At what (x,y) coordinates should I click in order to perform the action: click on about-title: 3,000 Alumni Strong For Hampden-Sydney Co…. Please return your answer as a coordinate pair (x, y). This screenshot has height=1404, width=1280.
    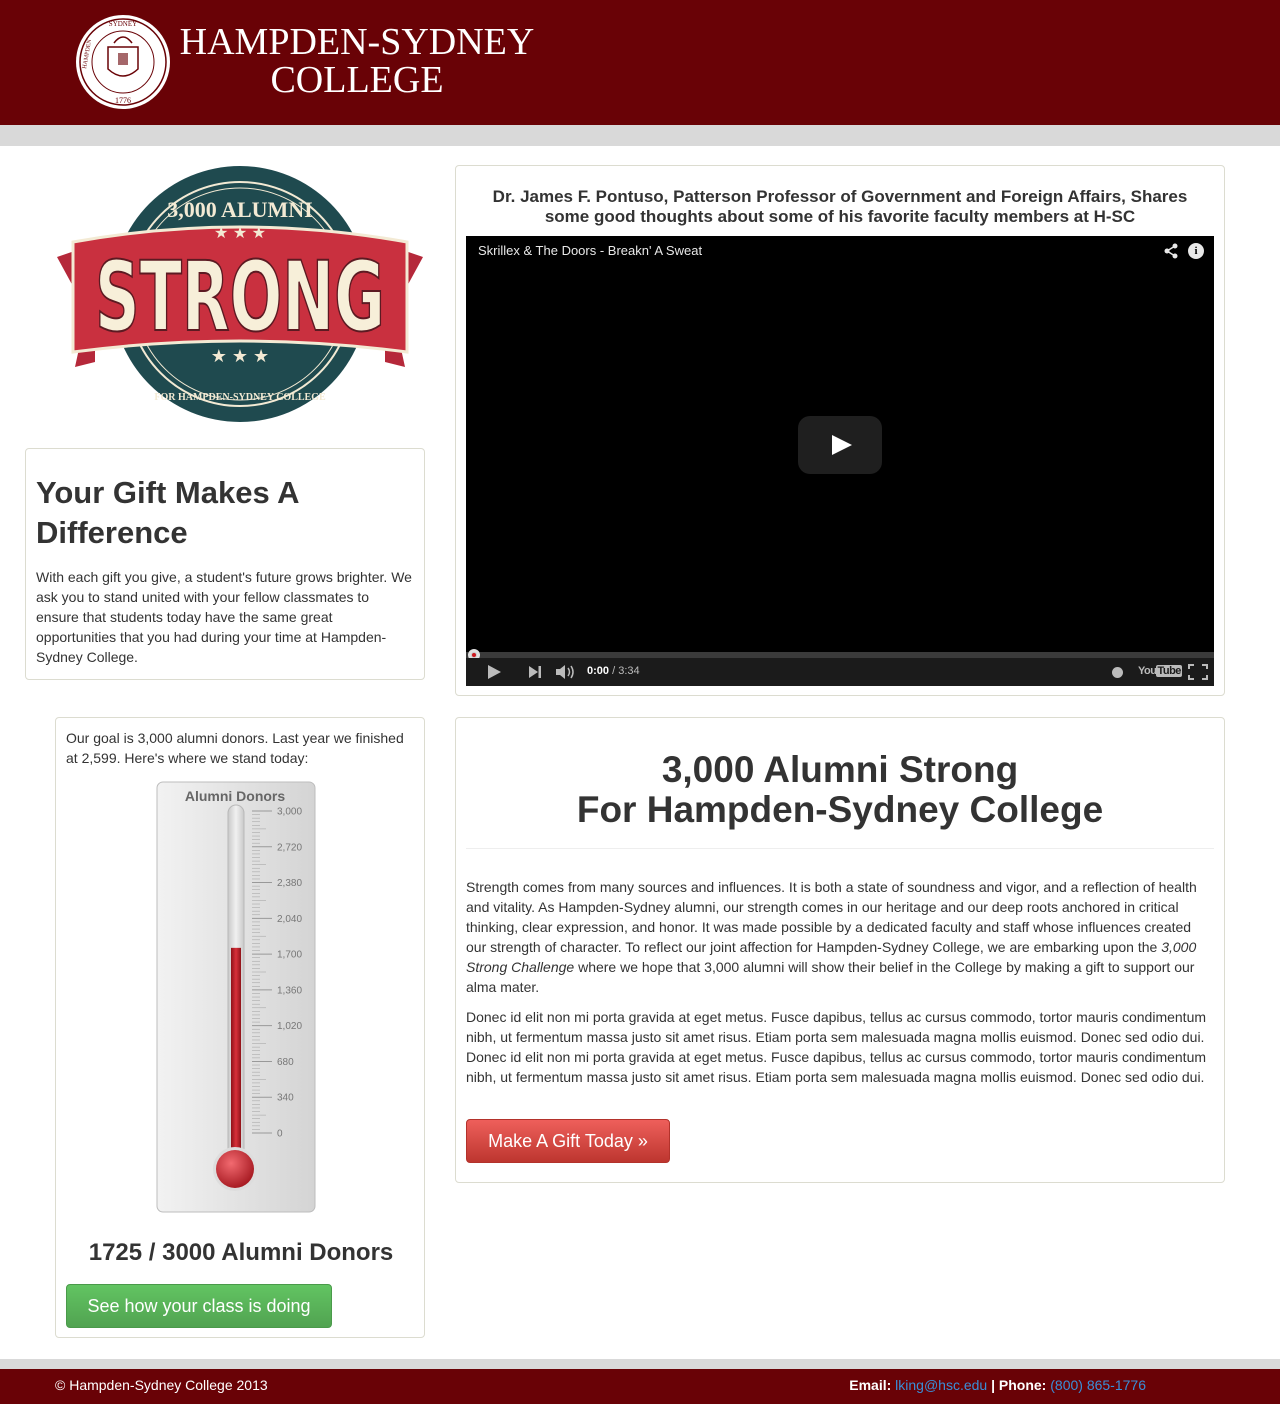
    Looking at the image, I should click on (840, 789).